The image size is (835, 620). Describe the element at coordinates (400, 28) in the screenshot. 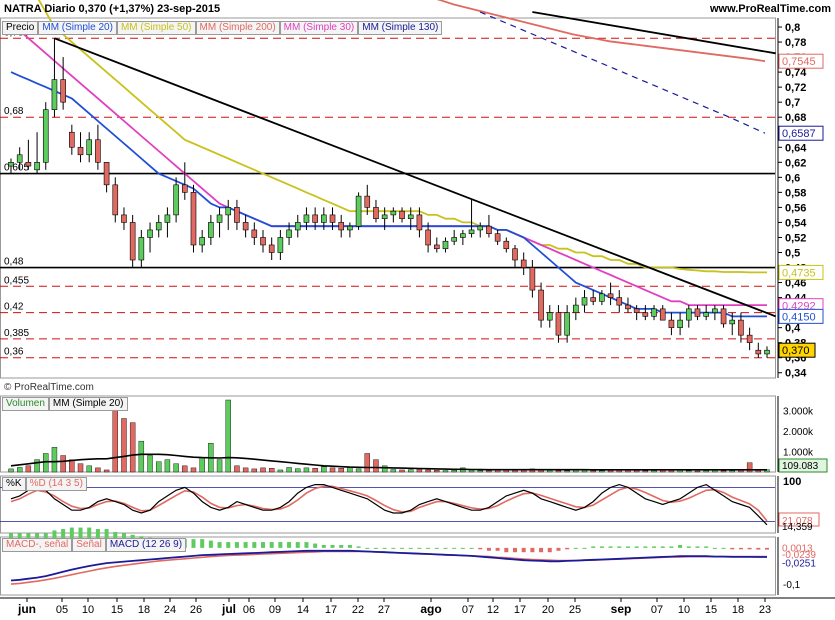

I see `legend-item: MM (Simple 130)` at that location.